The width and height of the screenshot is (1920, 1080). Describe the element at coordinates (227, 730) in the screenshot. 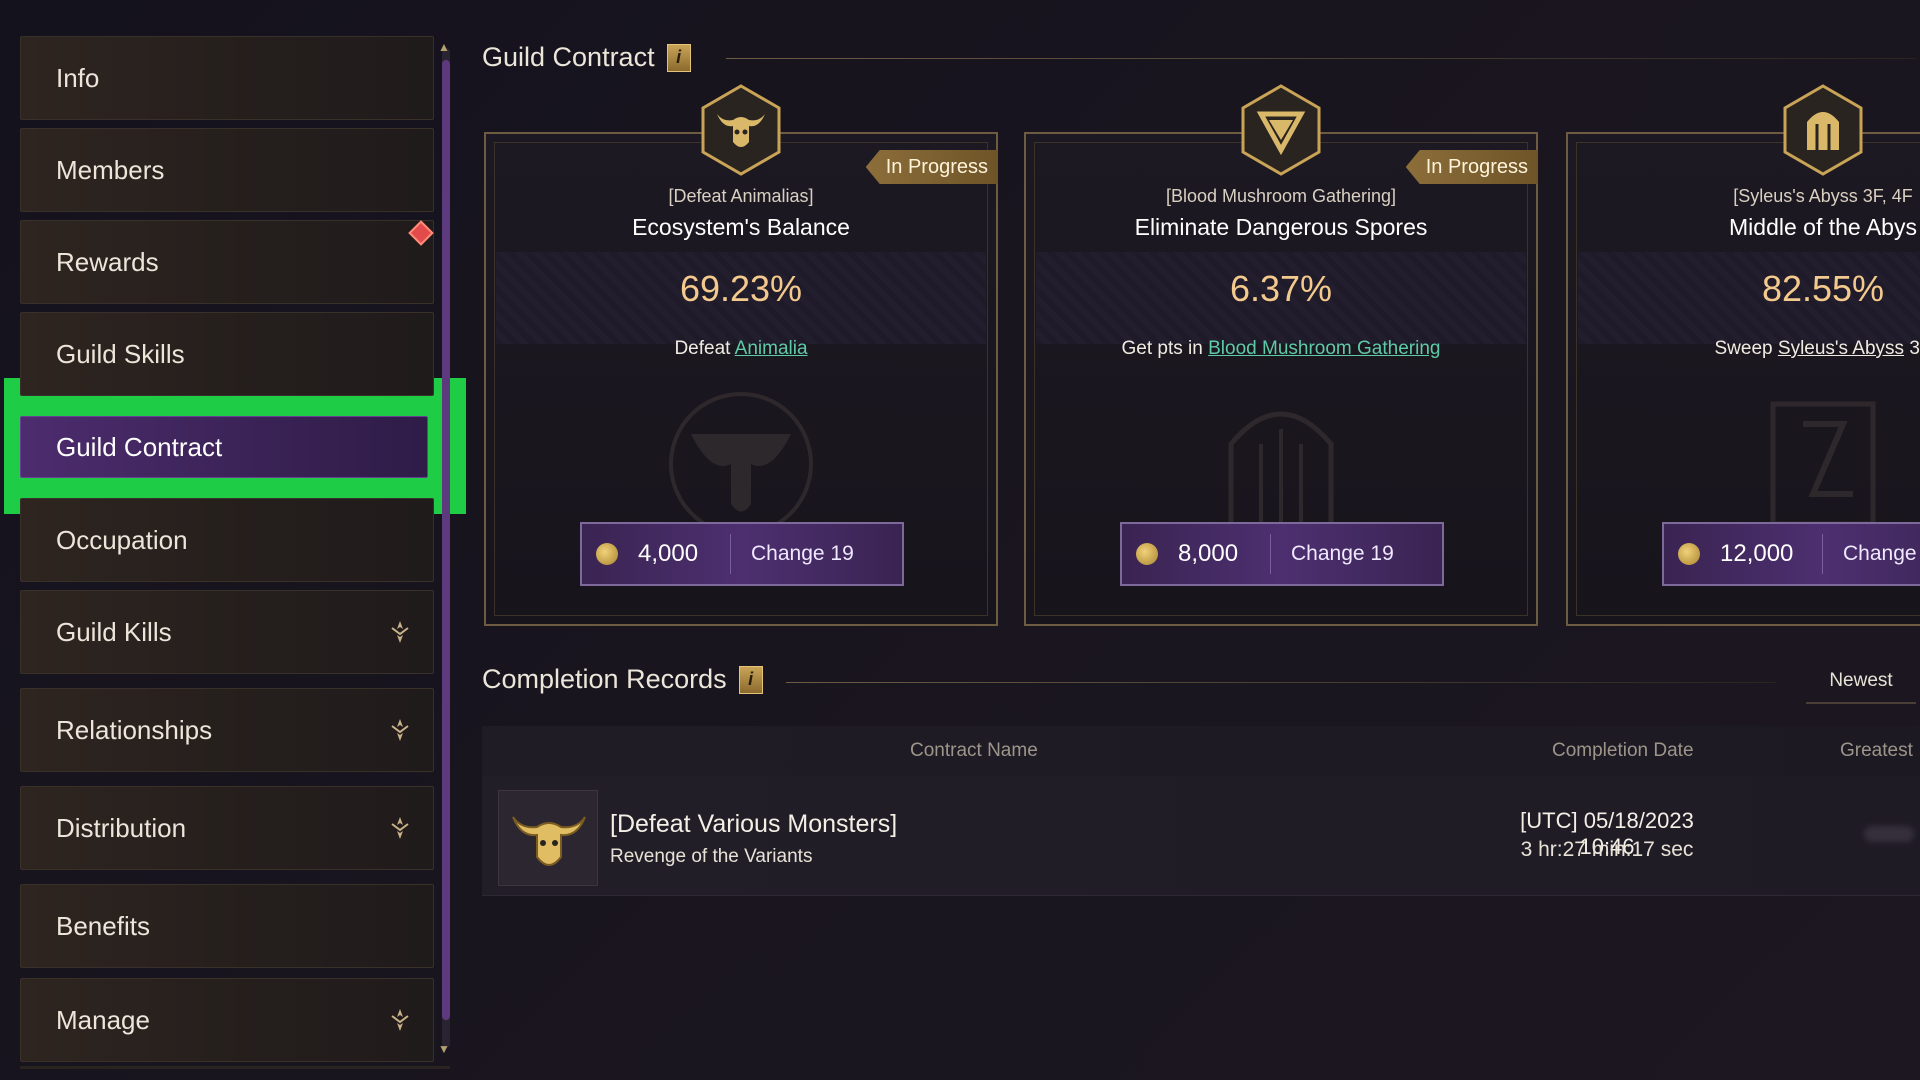

I see `sidebar-item-relationships: Relationships` at that location.